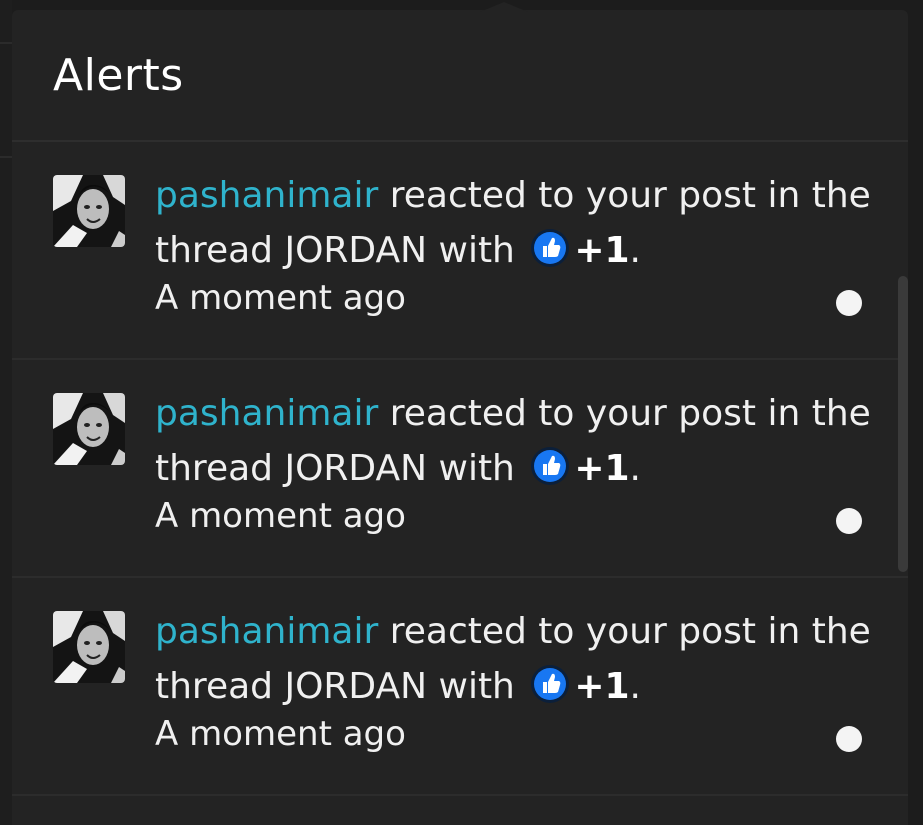 The image size is (923, 825). What do you see at coordinates (6, 412) in the screenshot?
I see `background-page-fragment` at bounding box center [6, 412].